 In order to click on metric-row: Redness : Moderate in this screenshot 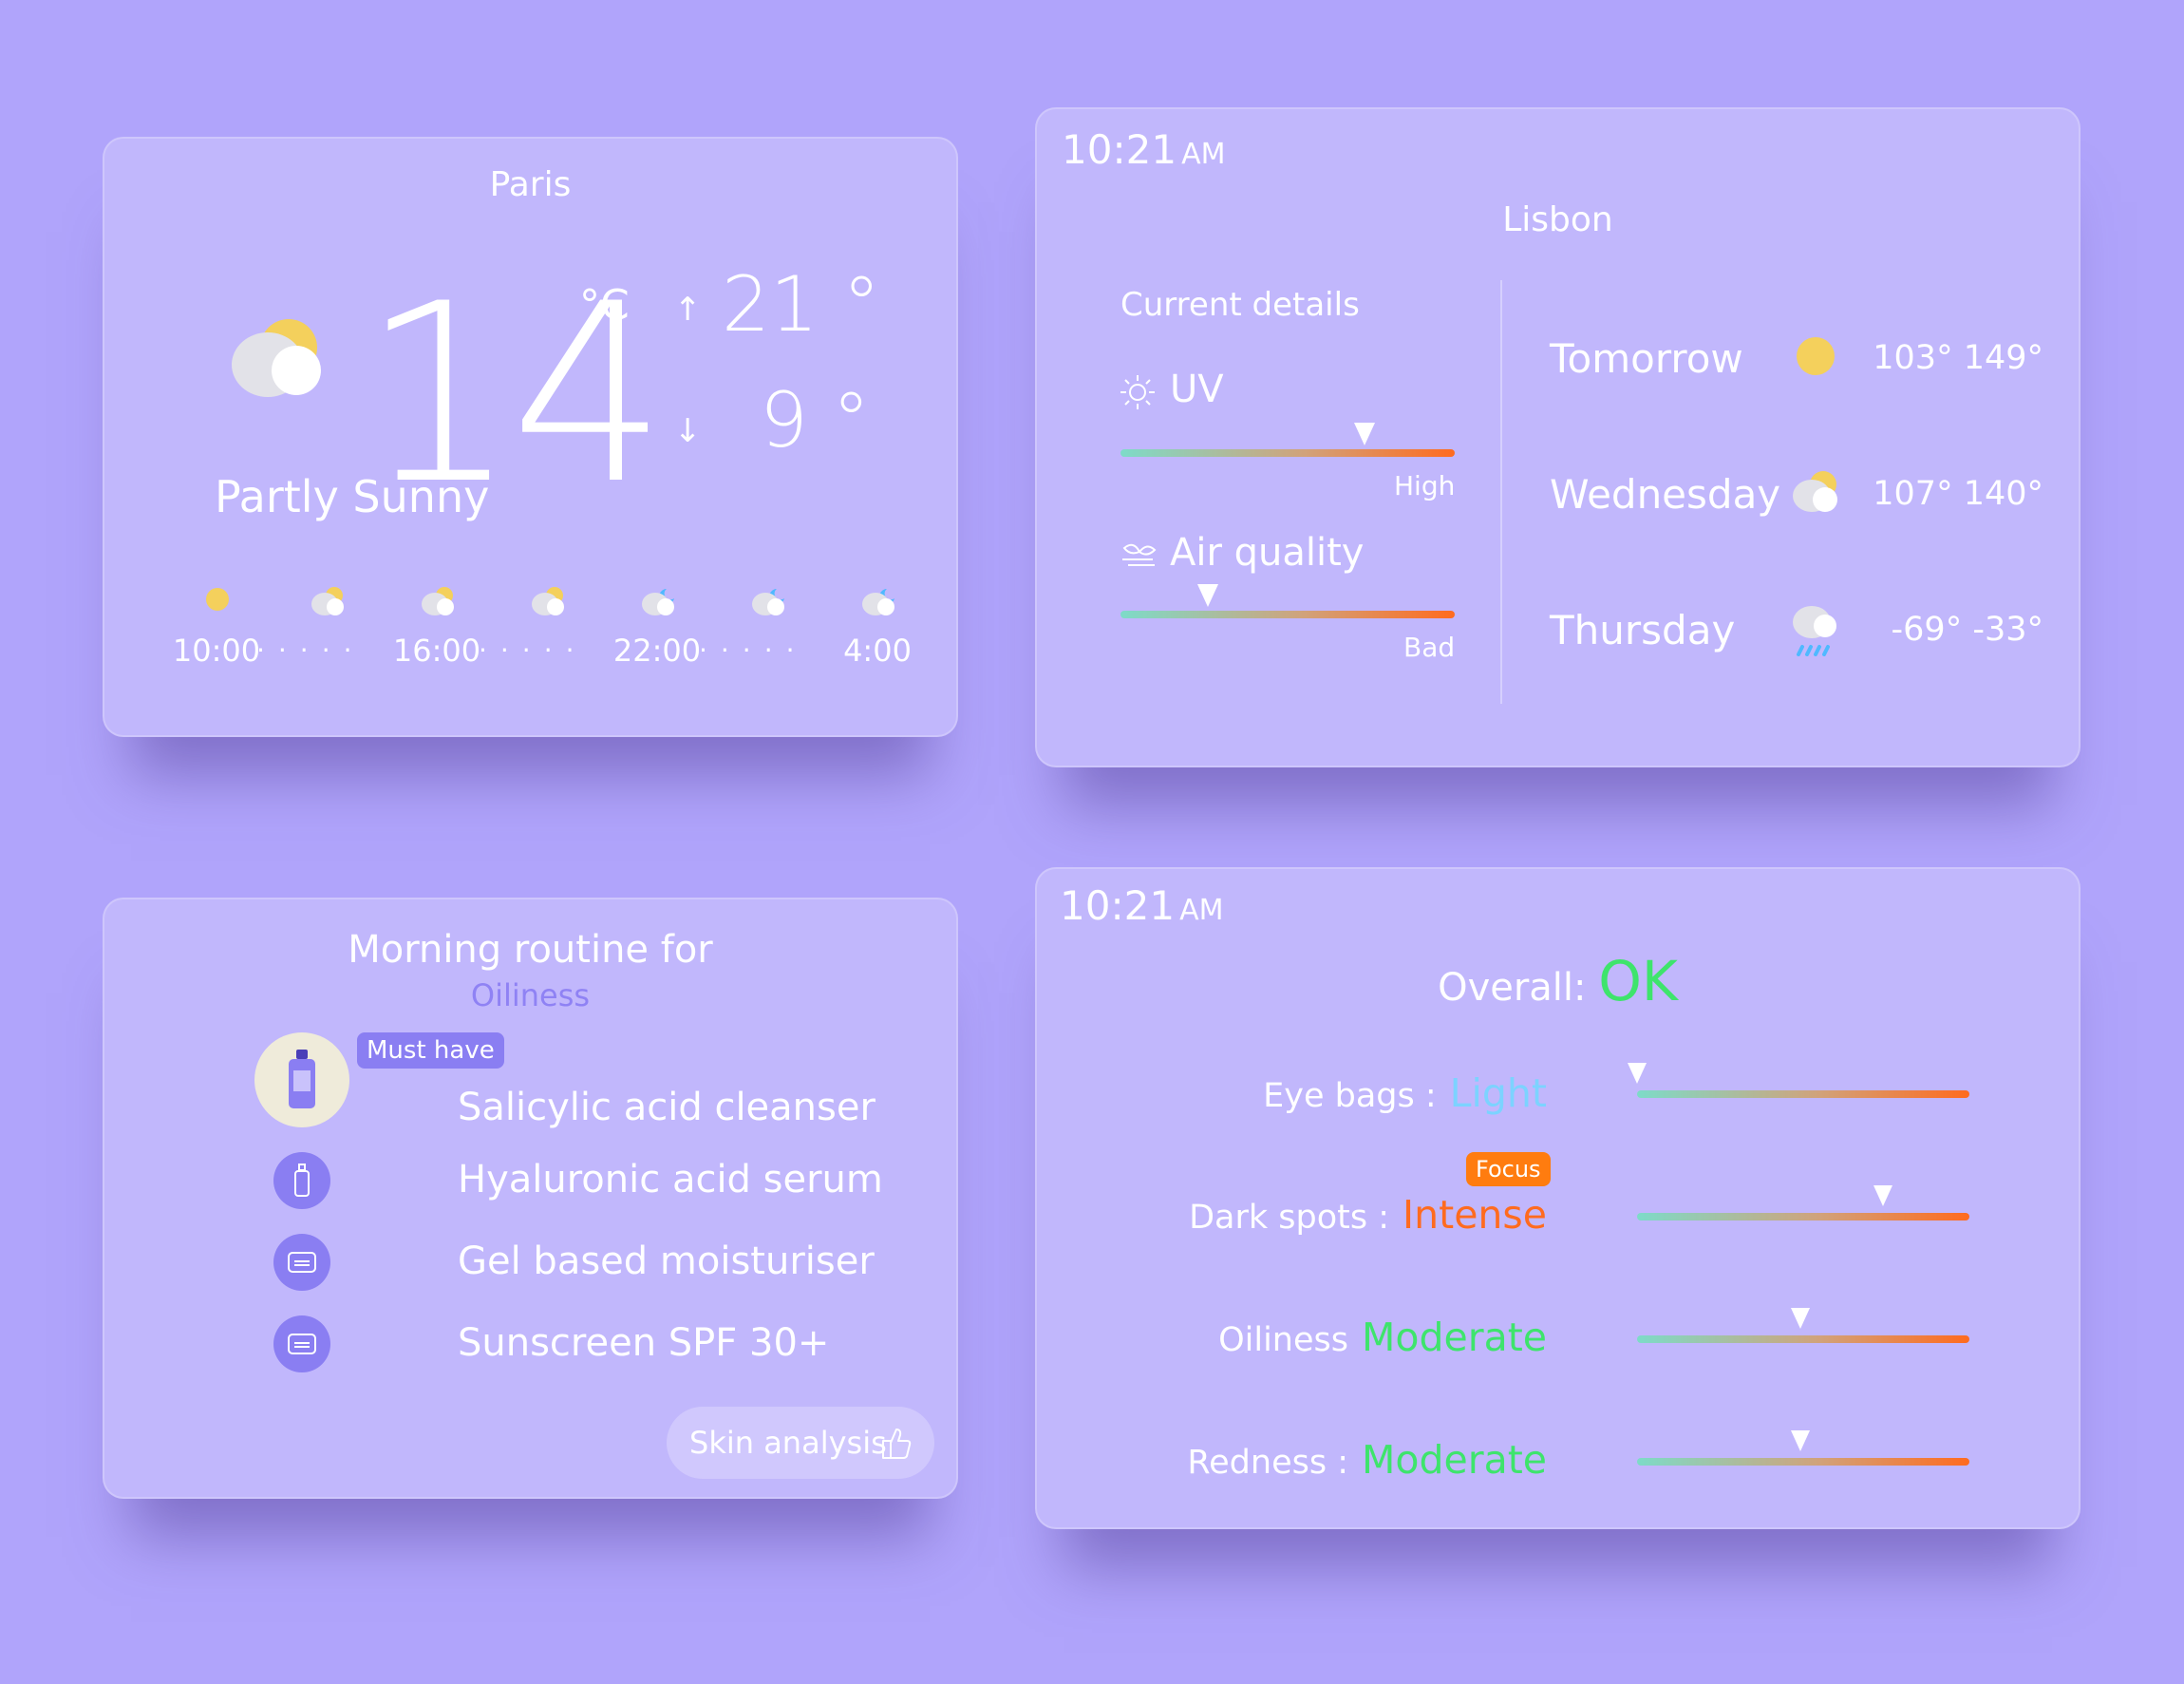, I will do `click(1367, 1460)`.